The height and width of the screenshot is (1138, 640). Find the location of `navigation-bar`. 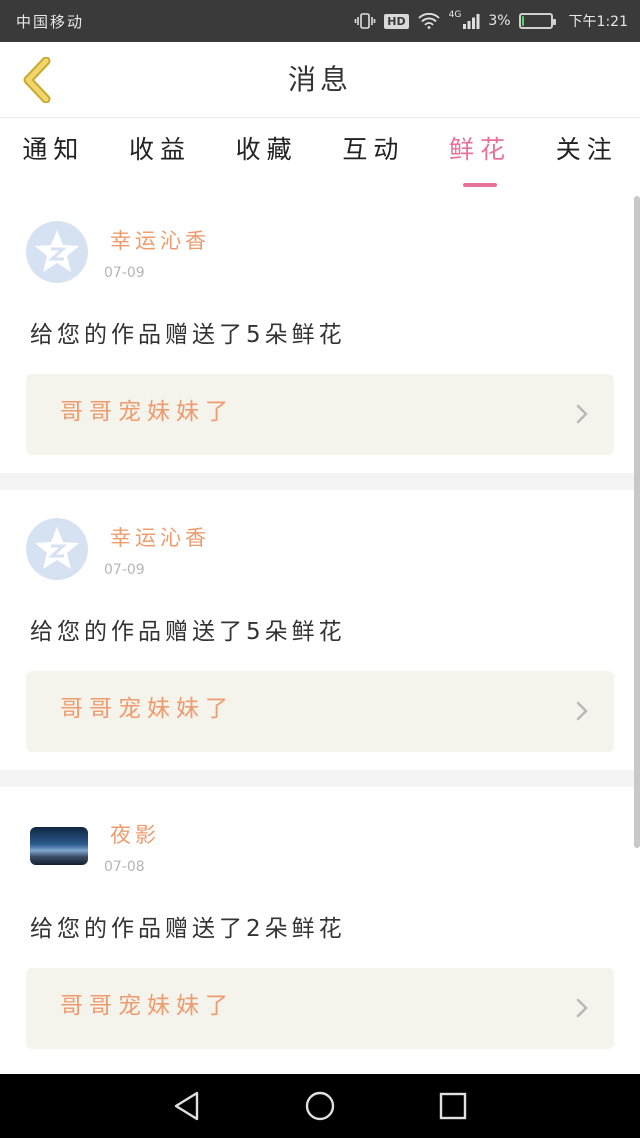

navigation-bar is located at coordinates (320, 1106).